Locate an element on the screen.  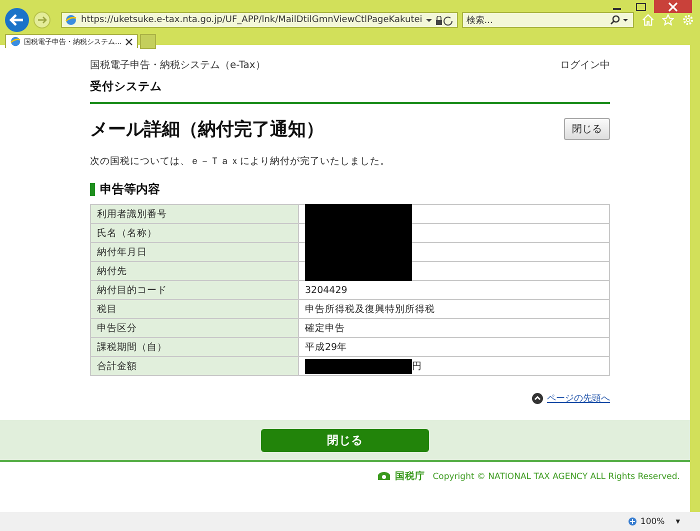
system-name: 国税電子申告・納税システム（e-Tax） is located at coordinates (178, 65).